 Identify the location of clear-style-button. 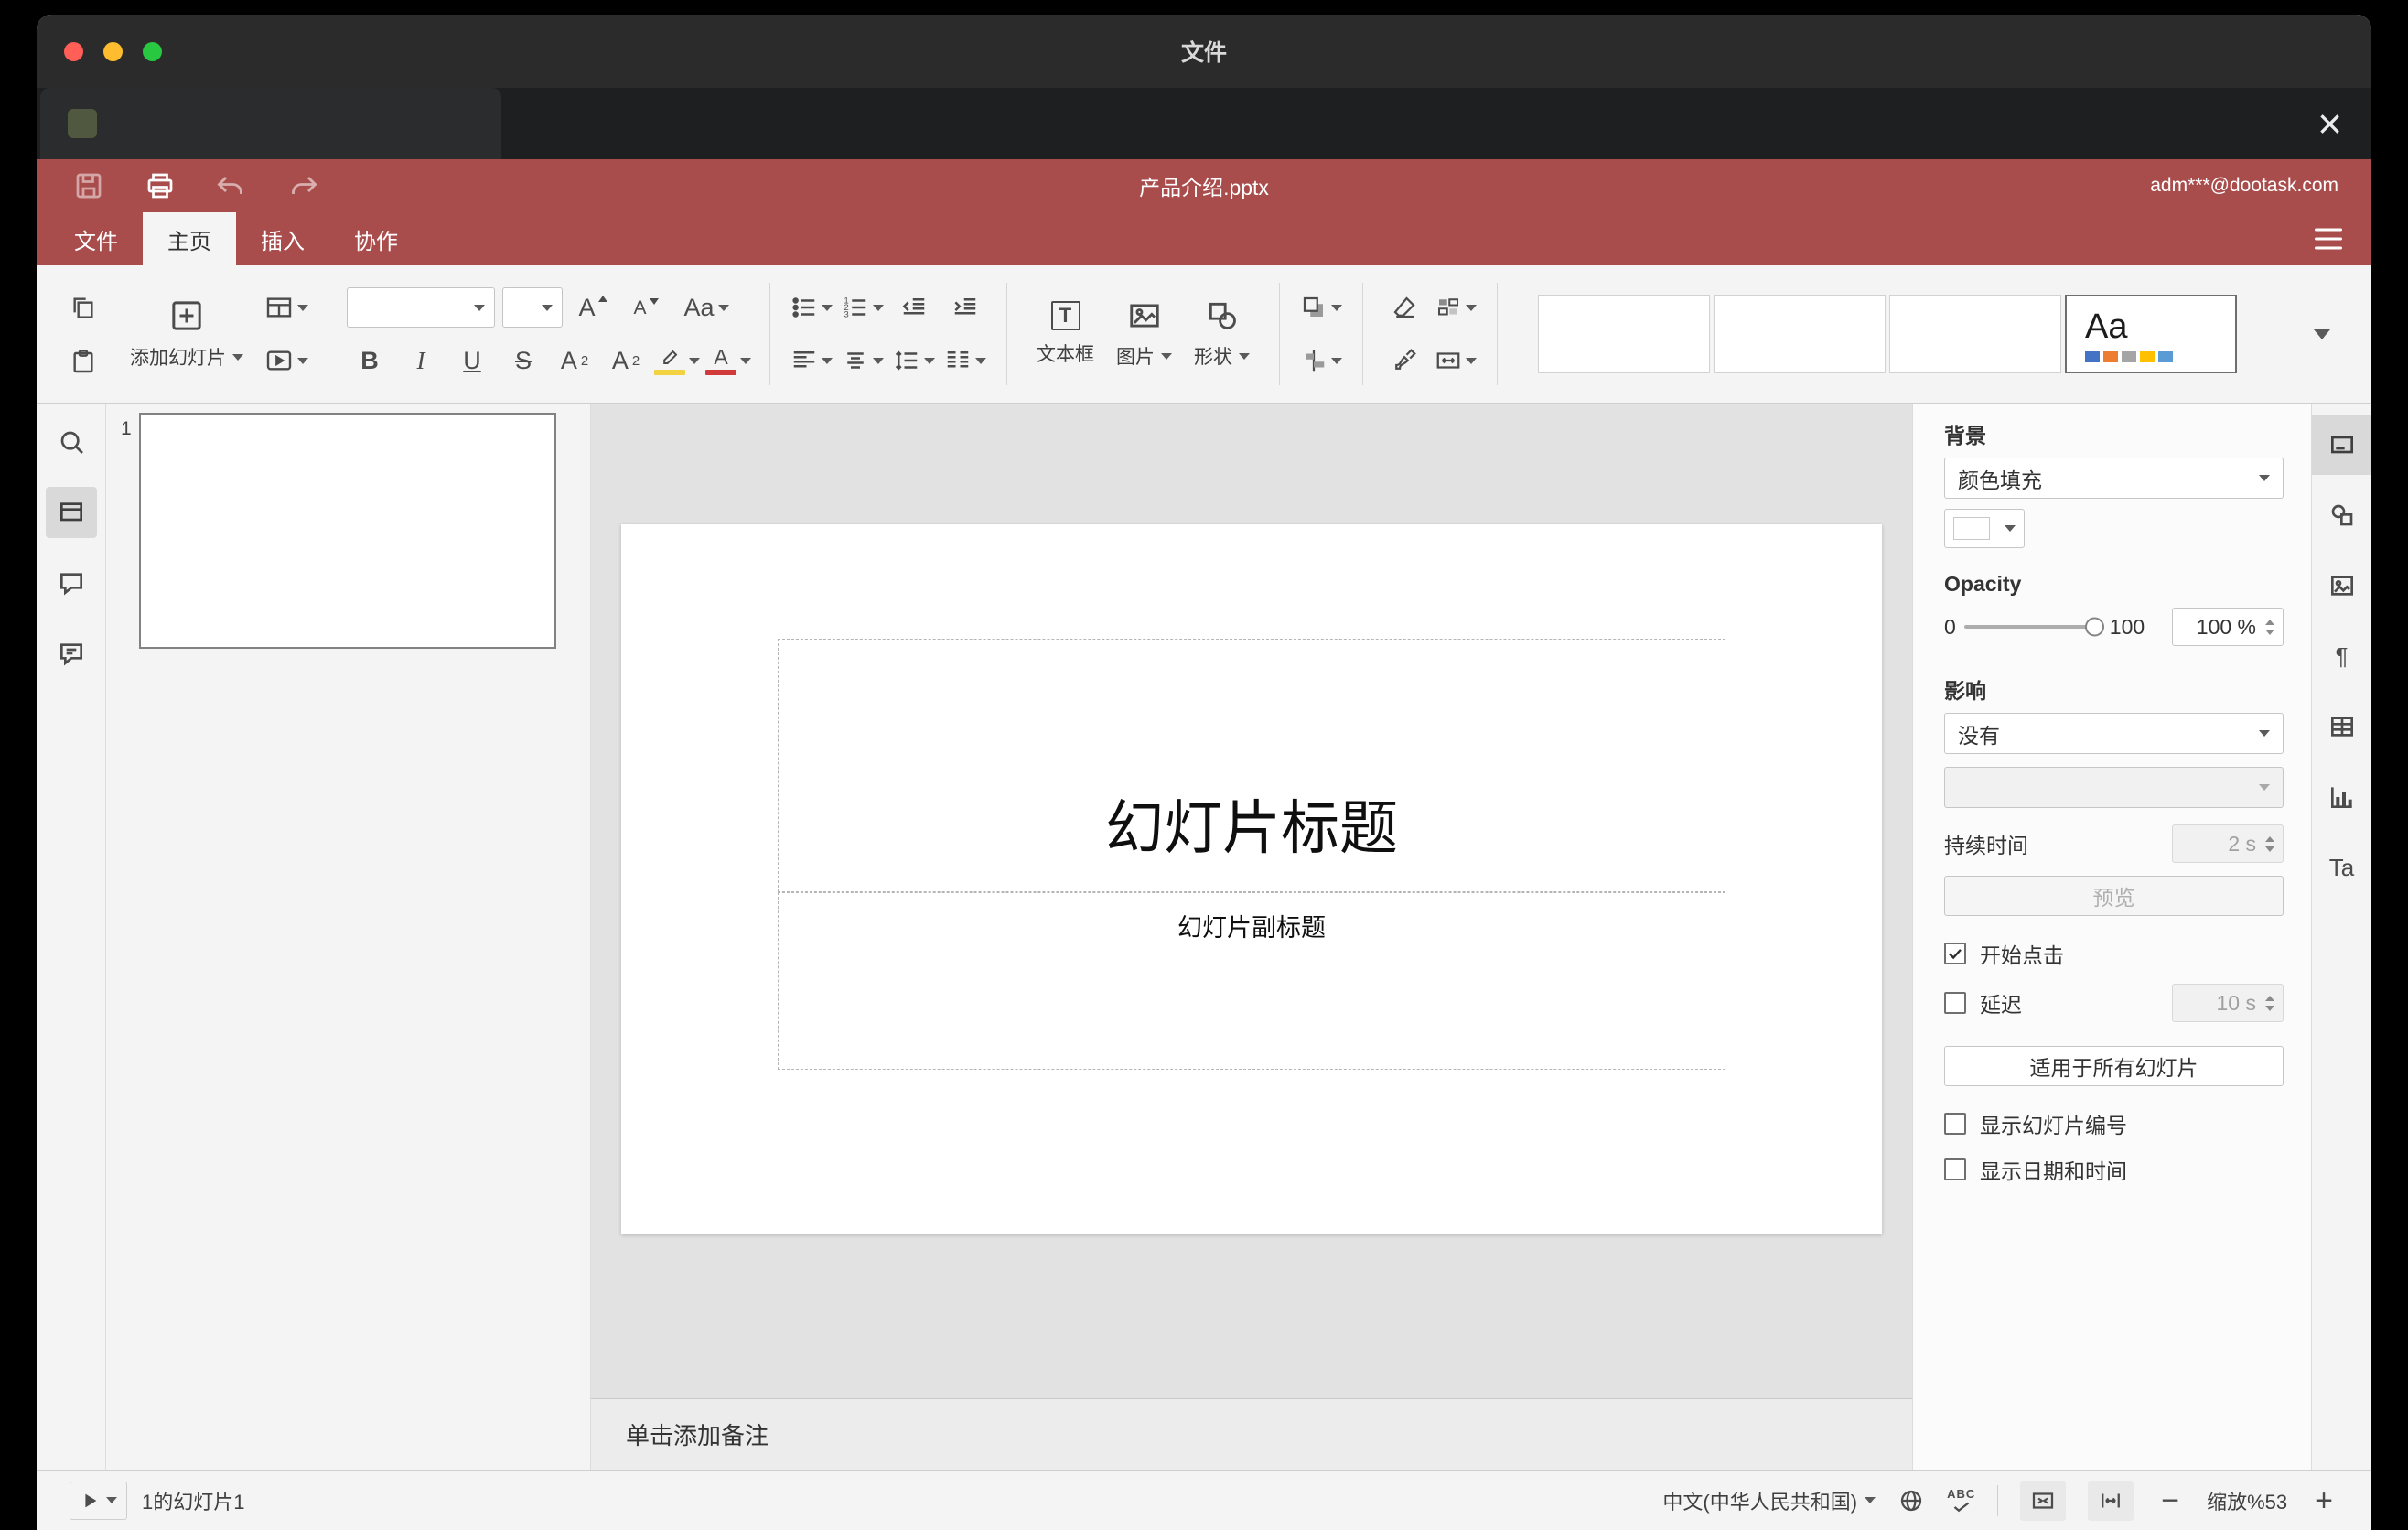
(1404, 307).